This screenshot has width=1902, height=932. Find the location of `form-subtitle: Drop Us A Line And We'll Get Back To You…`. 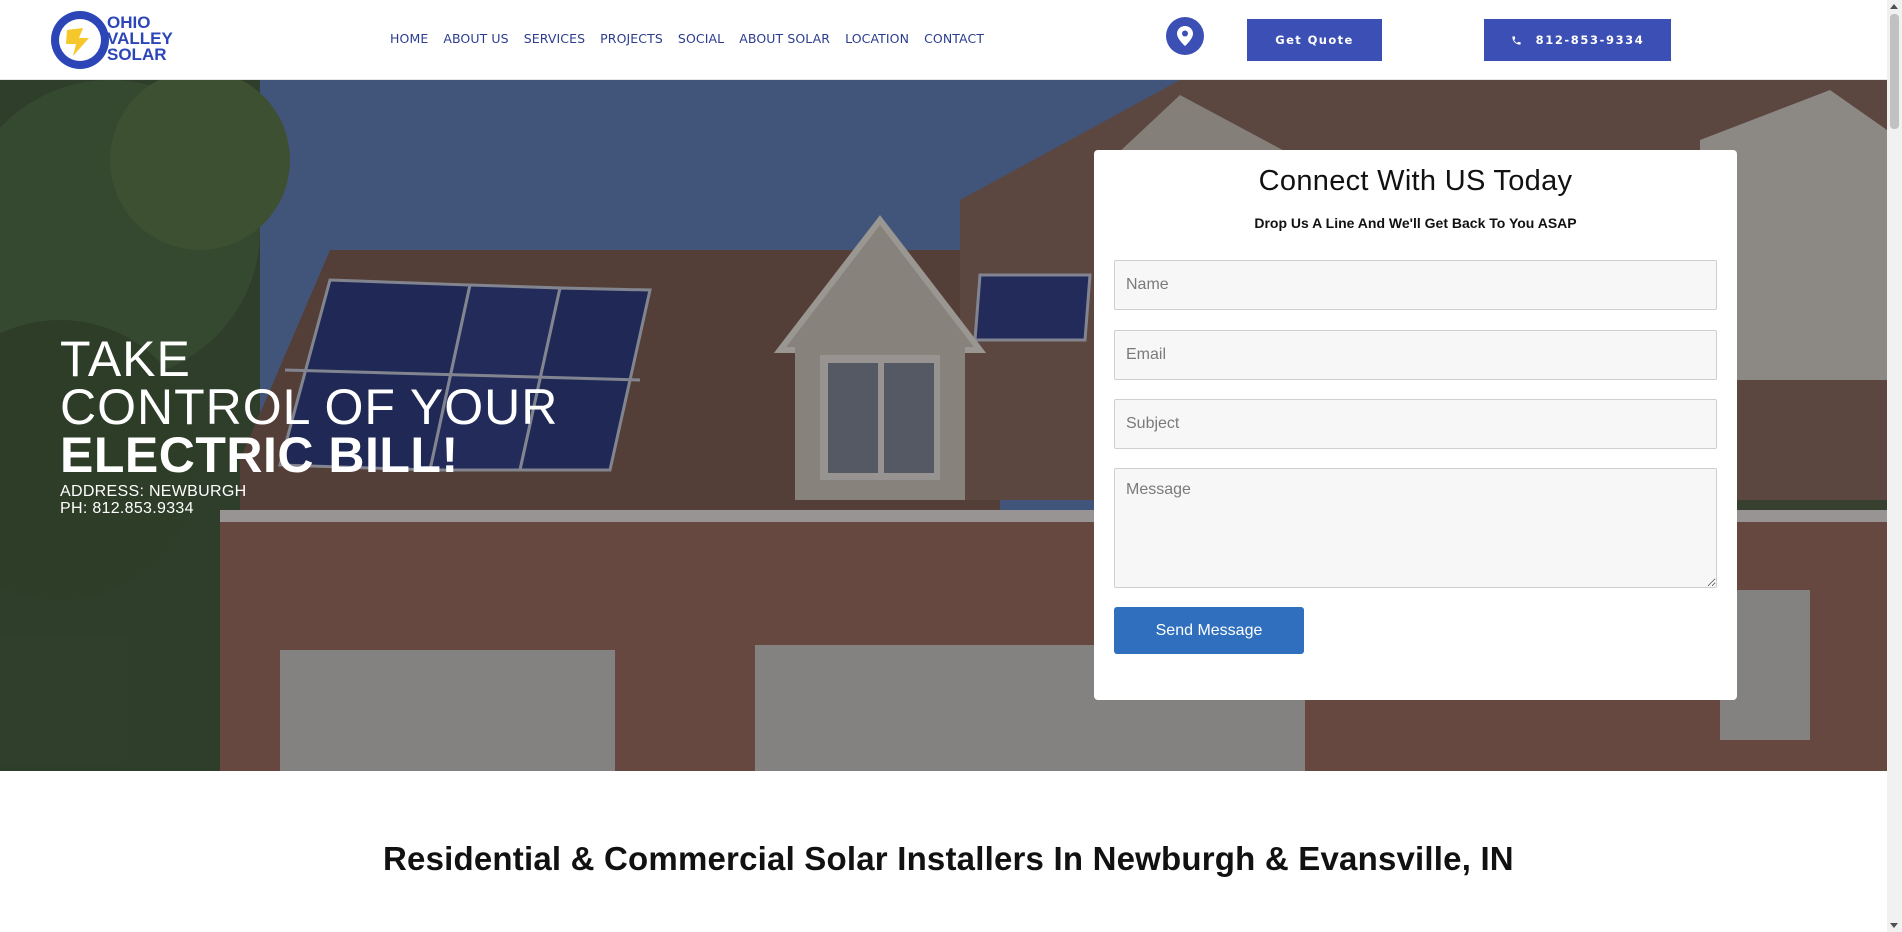

form-subtitle: Drop Us A Line And We'll Get Back To You… is located at coordinates (1415, 223).